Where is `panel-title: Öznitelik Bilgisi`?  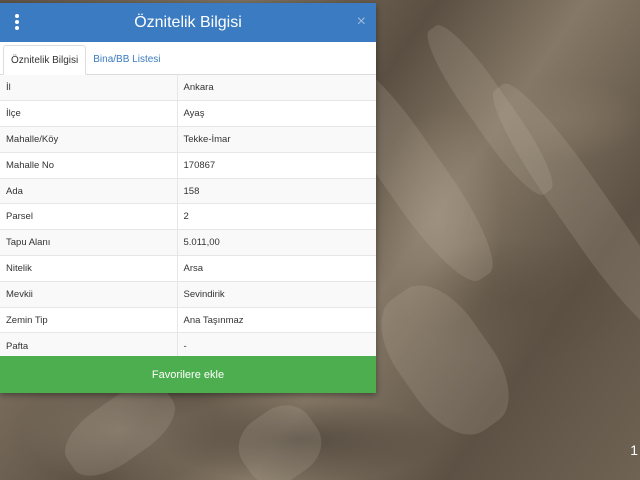
panel-title: Öznitelik Bilgisi is located at coordinates (188, 22).